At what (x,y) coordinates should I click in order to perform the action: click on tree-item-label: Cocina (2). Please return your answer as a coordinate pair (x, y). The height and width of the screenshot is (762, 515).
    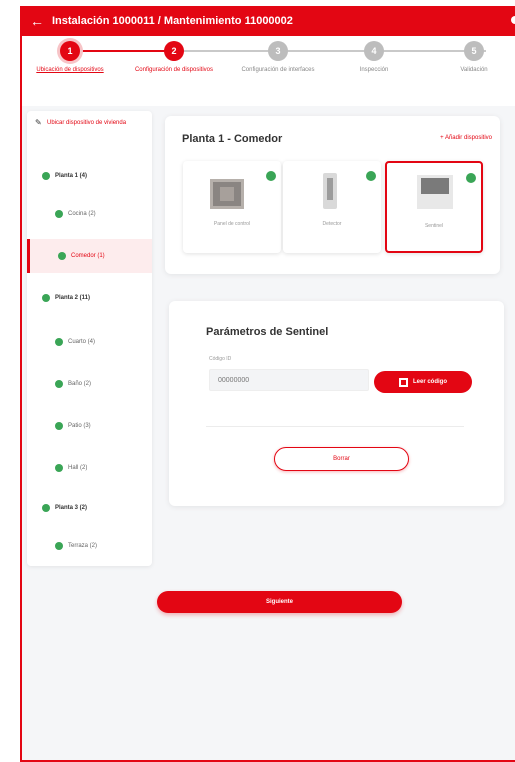
    Looking at the image, I should click on (82, 214).